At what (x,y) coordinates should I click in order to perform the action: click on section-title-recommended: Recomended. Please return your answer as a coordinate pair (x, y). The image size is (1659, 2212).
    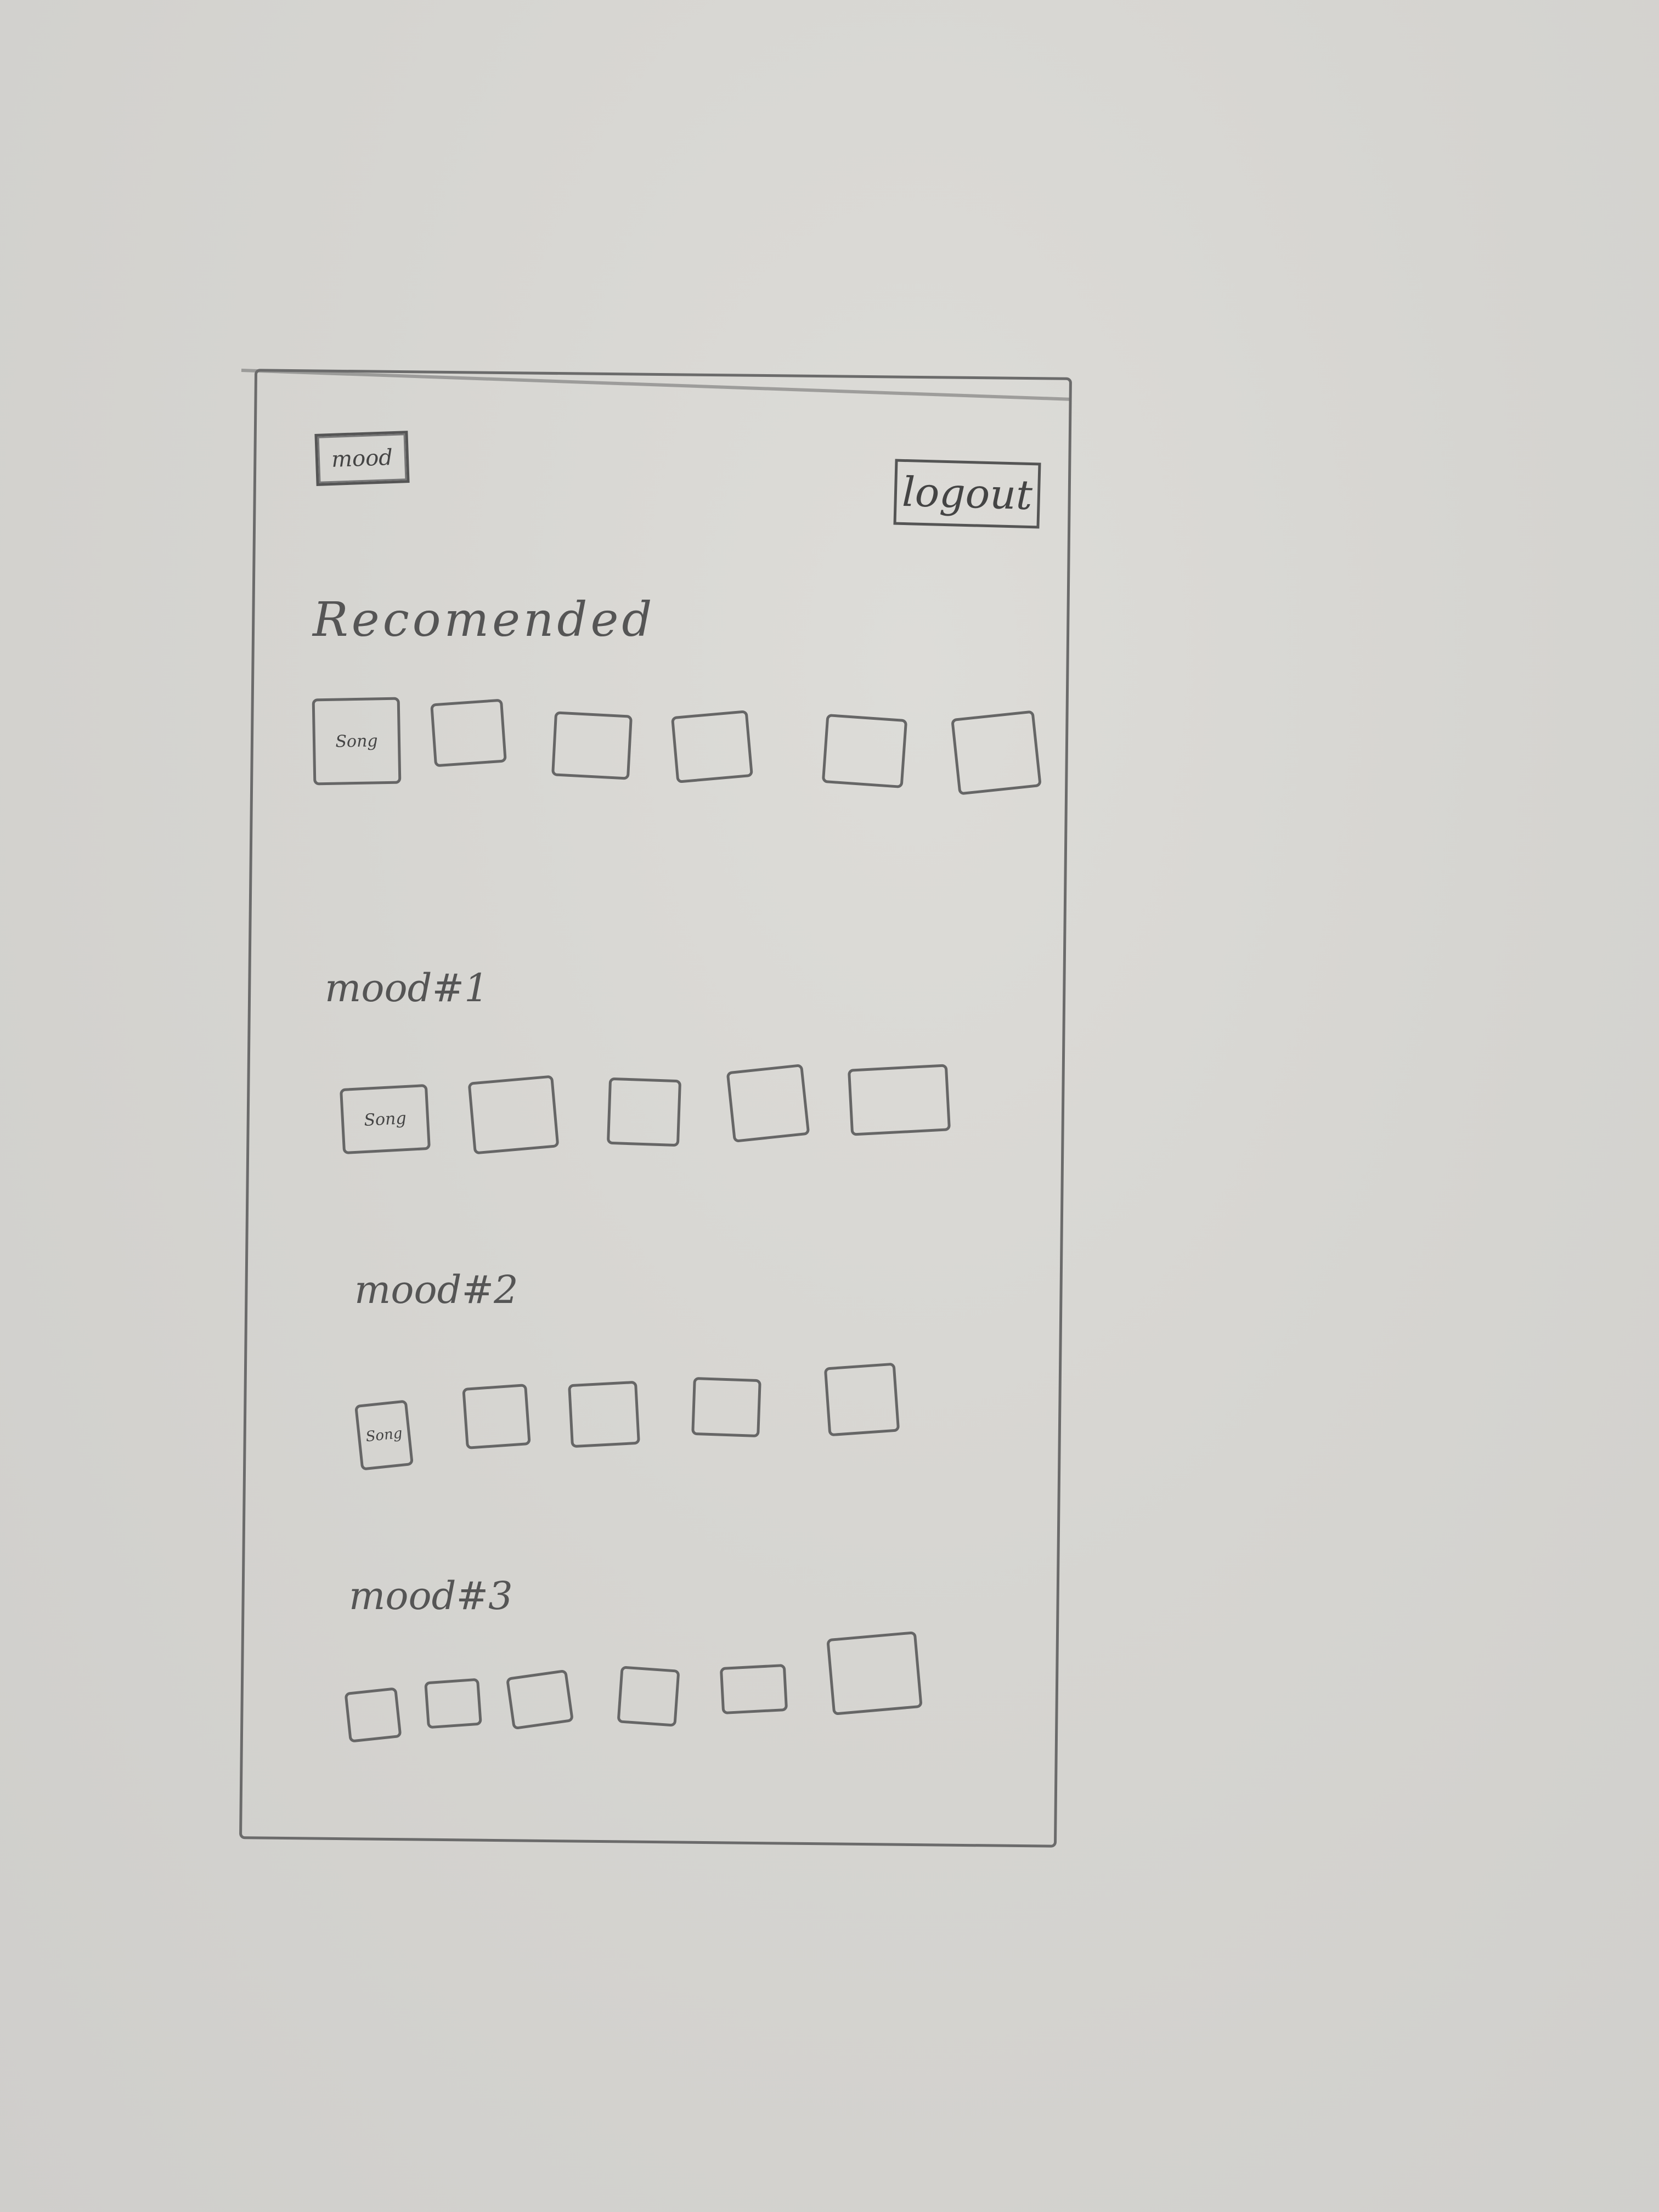
    Looking at the image, I should click on (485, 620).